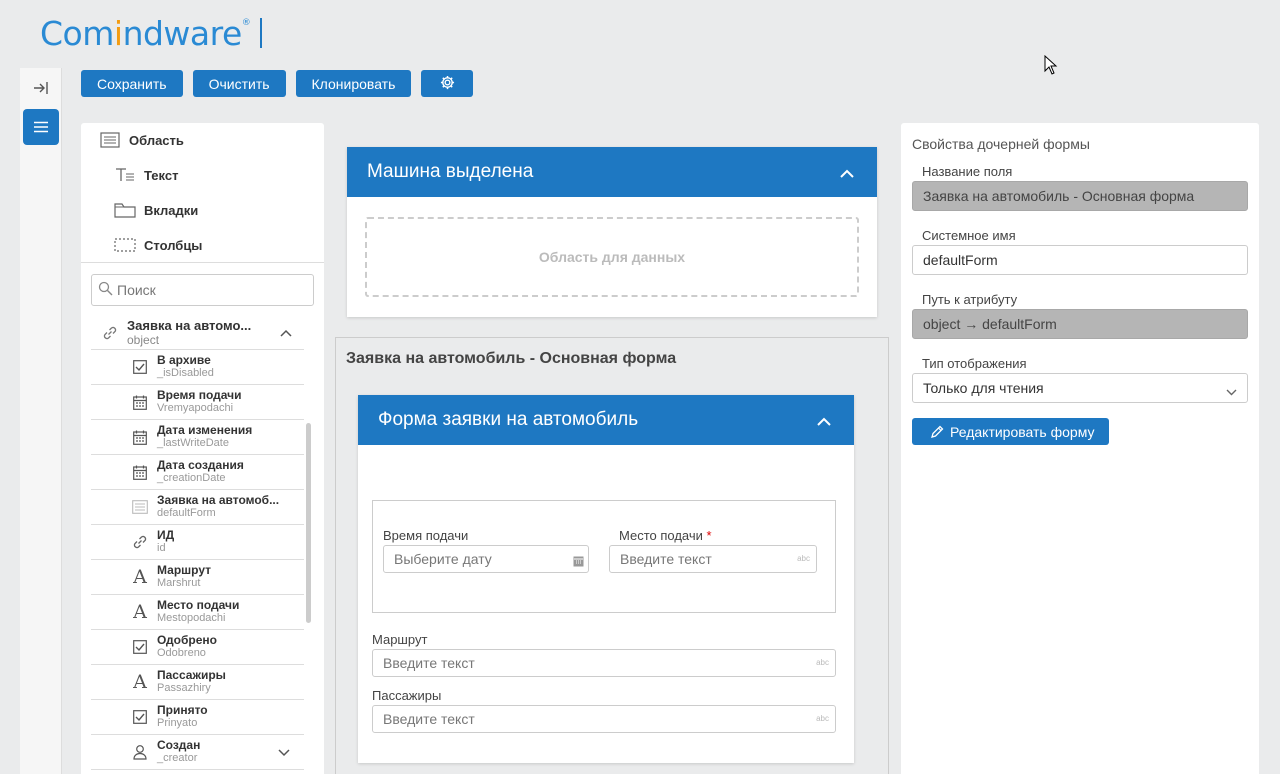  I want to click on palette-item-area: Область, so click(141, 140).